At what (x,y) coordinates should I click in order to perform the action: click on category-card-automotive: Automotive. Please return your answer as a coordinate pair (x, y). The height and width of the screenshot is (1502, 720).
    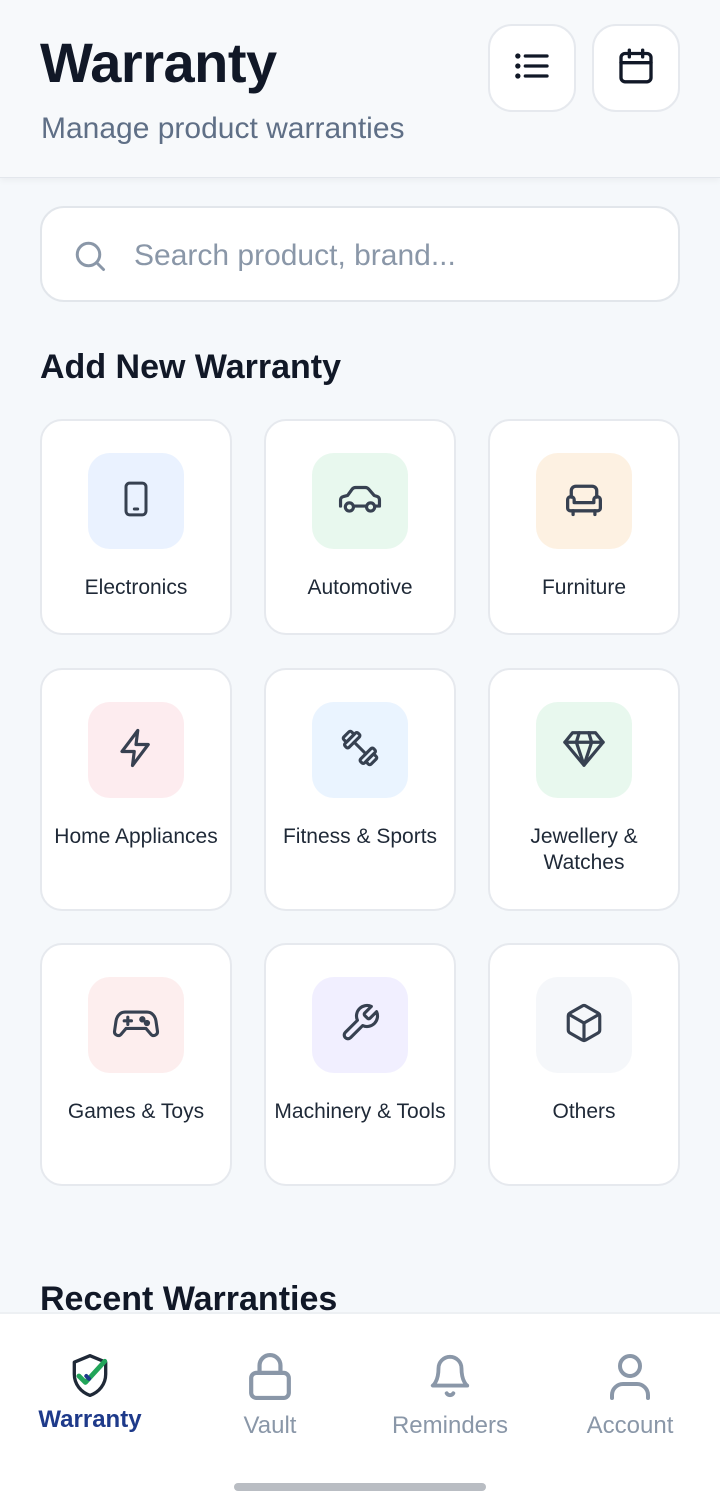
    Looking at the image, I should click on (360, 527).